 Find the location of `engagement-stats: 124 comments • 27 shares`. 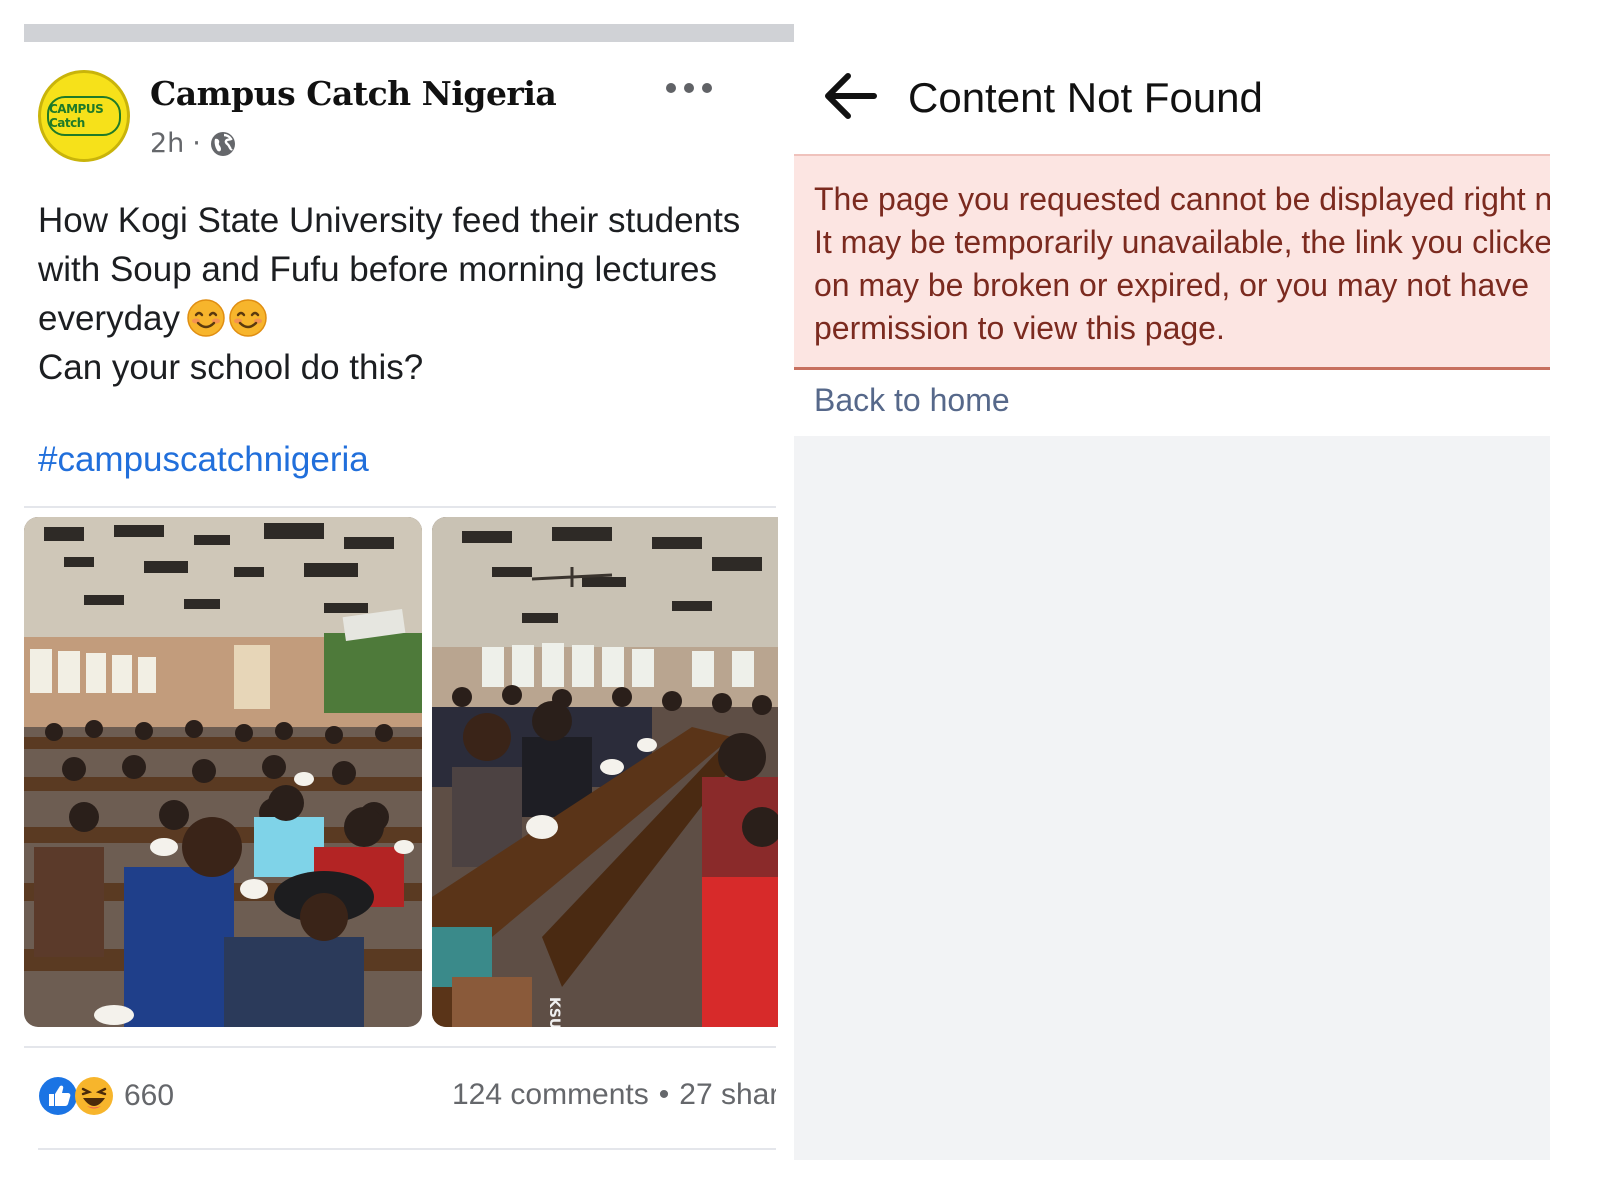

engagement-stats: 124 comments • 27 shares is located at coordinates (614, 1095).